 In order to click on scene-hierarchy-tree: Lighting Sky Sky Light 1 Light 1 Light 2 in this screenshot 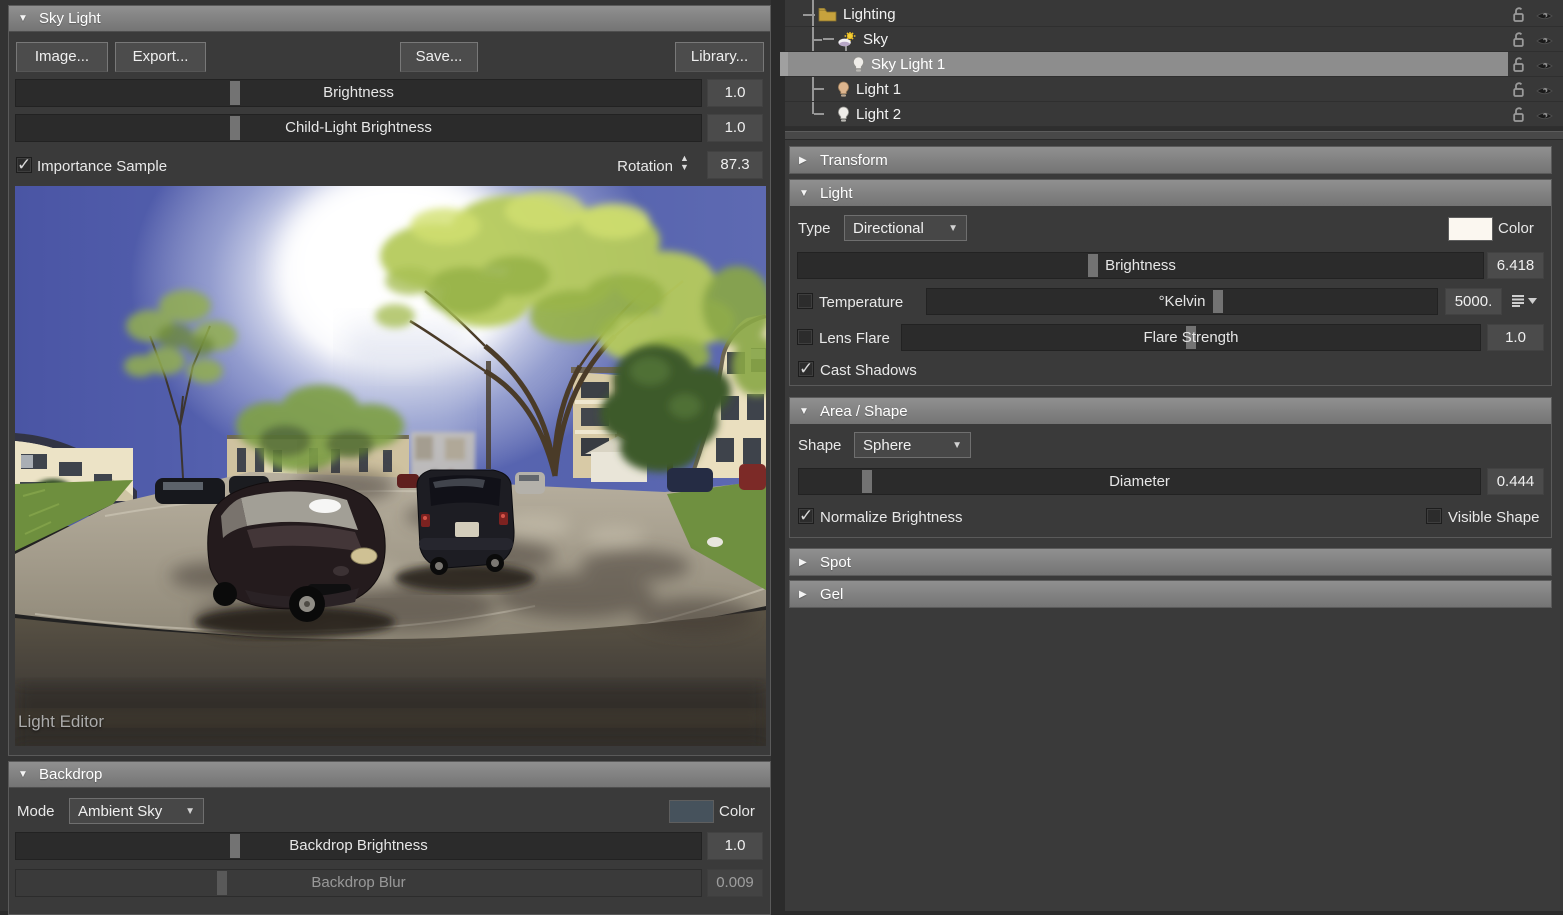, I will do `click(1171, 64)`.